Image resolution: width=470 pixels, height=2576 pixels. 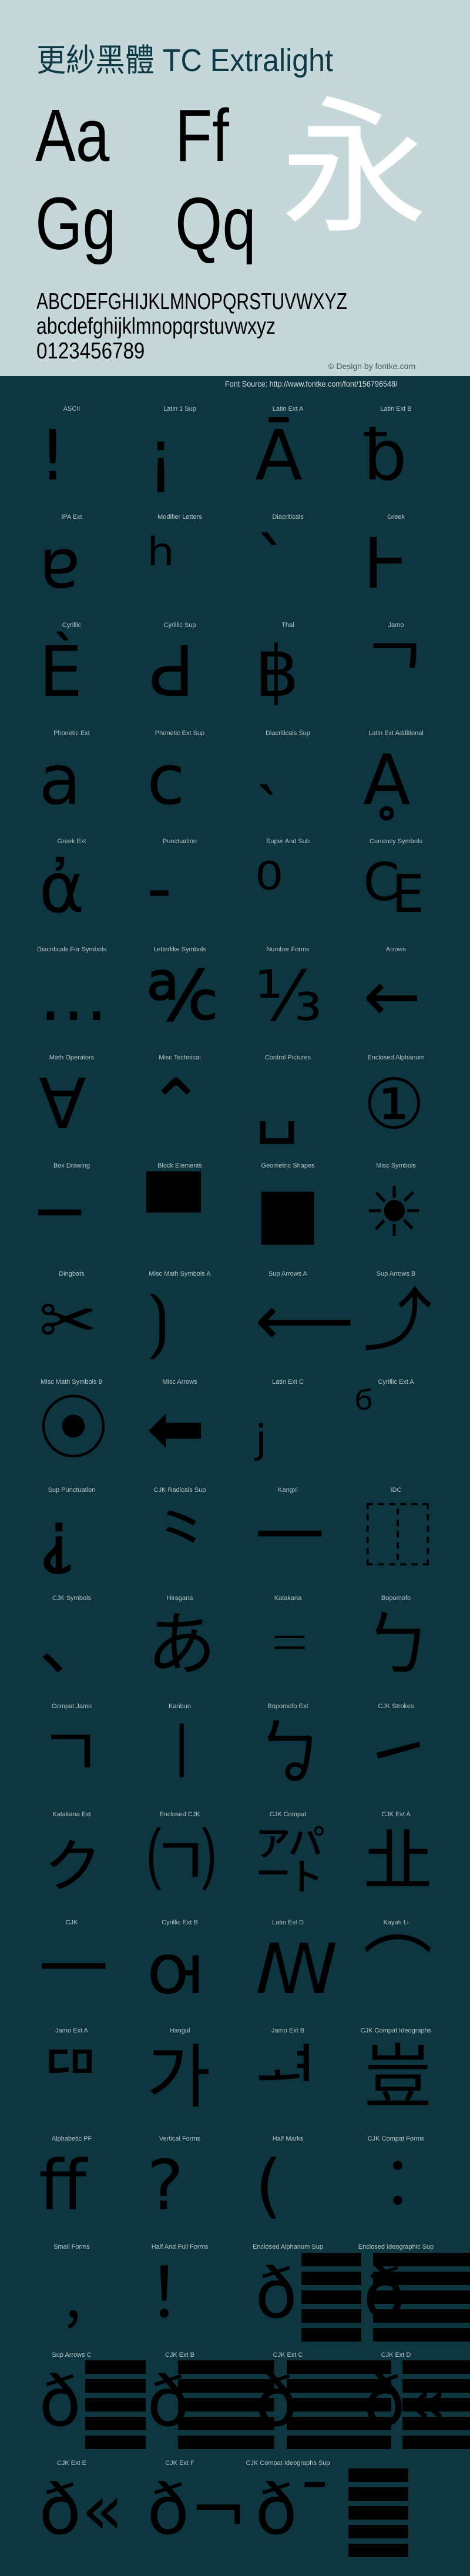 I want to click on design-credit: © Design by fontke.com, so click(x=371, y=366).